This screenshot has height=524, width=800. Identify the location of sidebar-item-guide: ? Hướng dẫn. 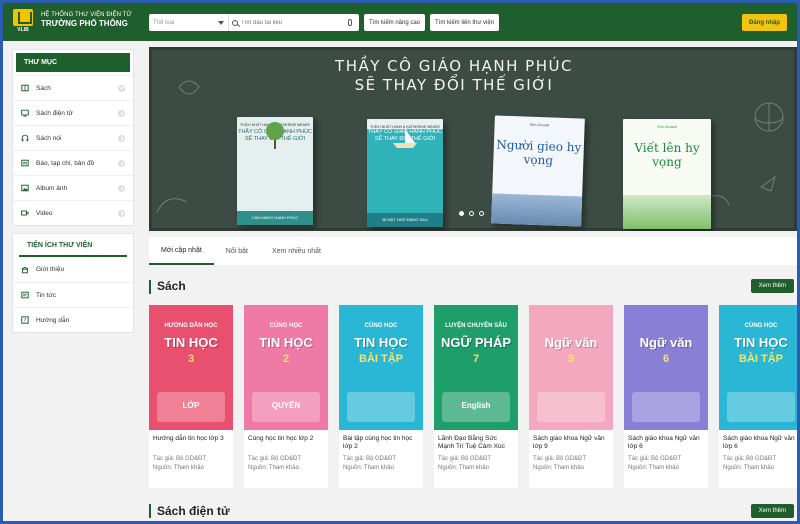
(73, 319).